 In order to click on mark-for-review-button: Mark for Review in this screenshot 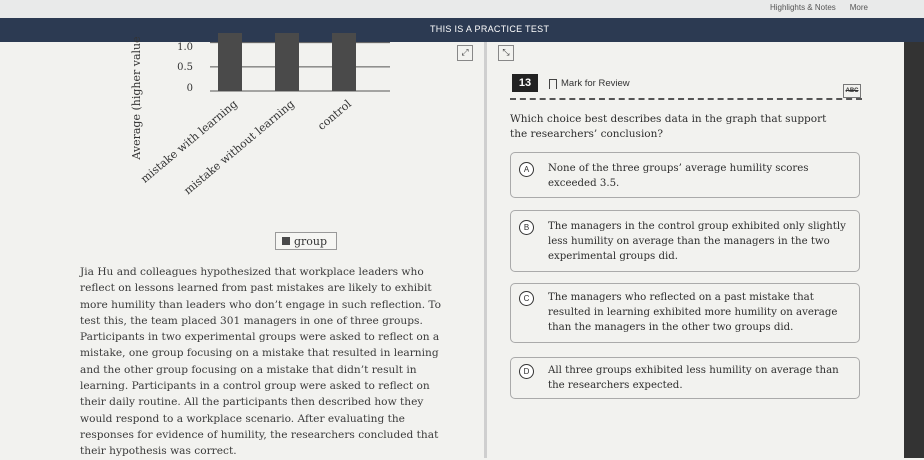, I will do `click(589, 83)`.